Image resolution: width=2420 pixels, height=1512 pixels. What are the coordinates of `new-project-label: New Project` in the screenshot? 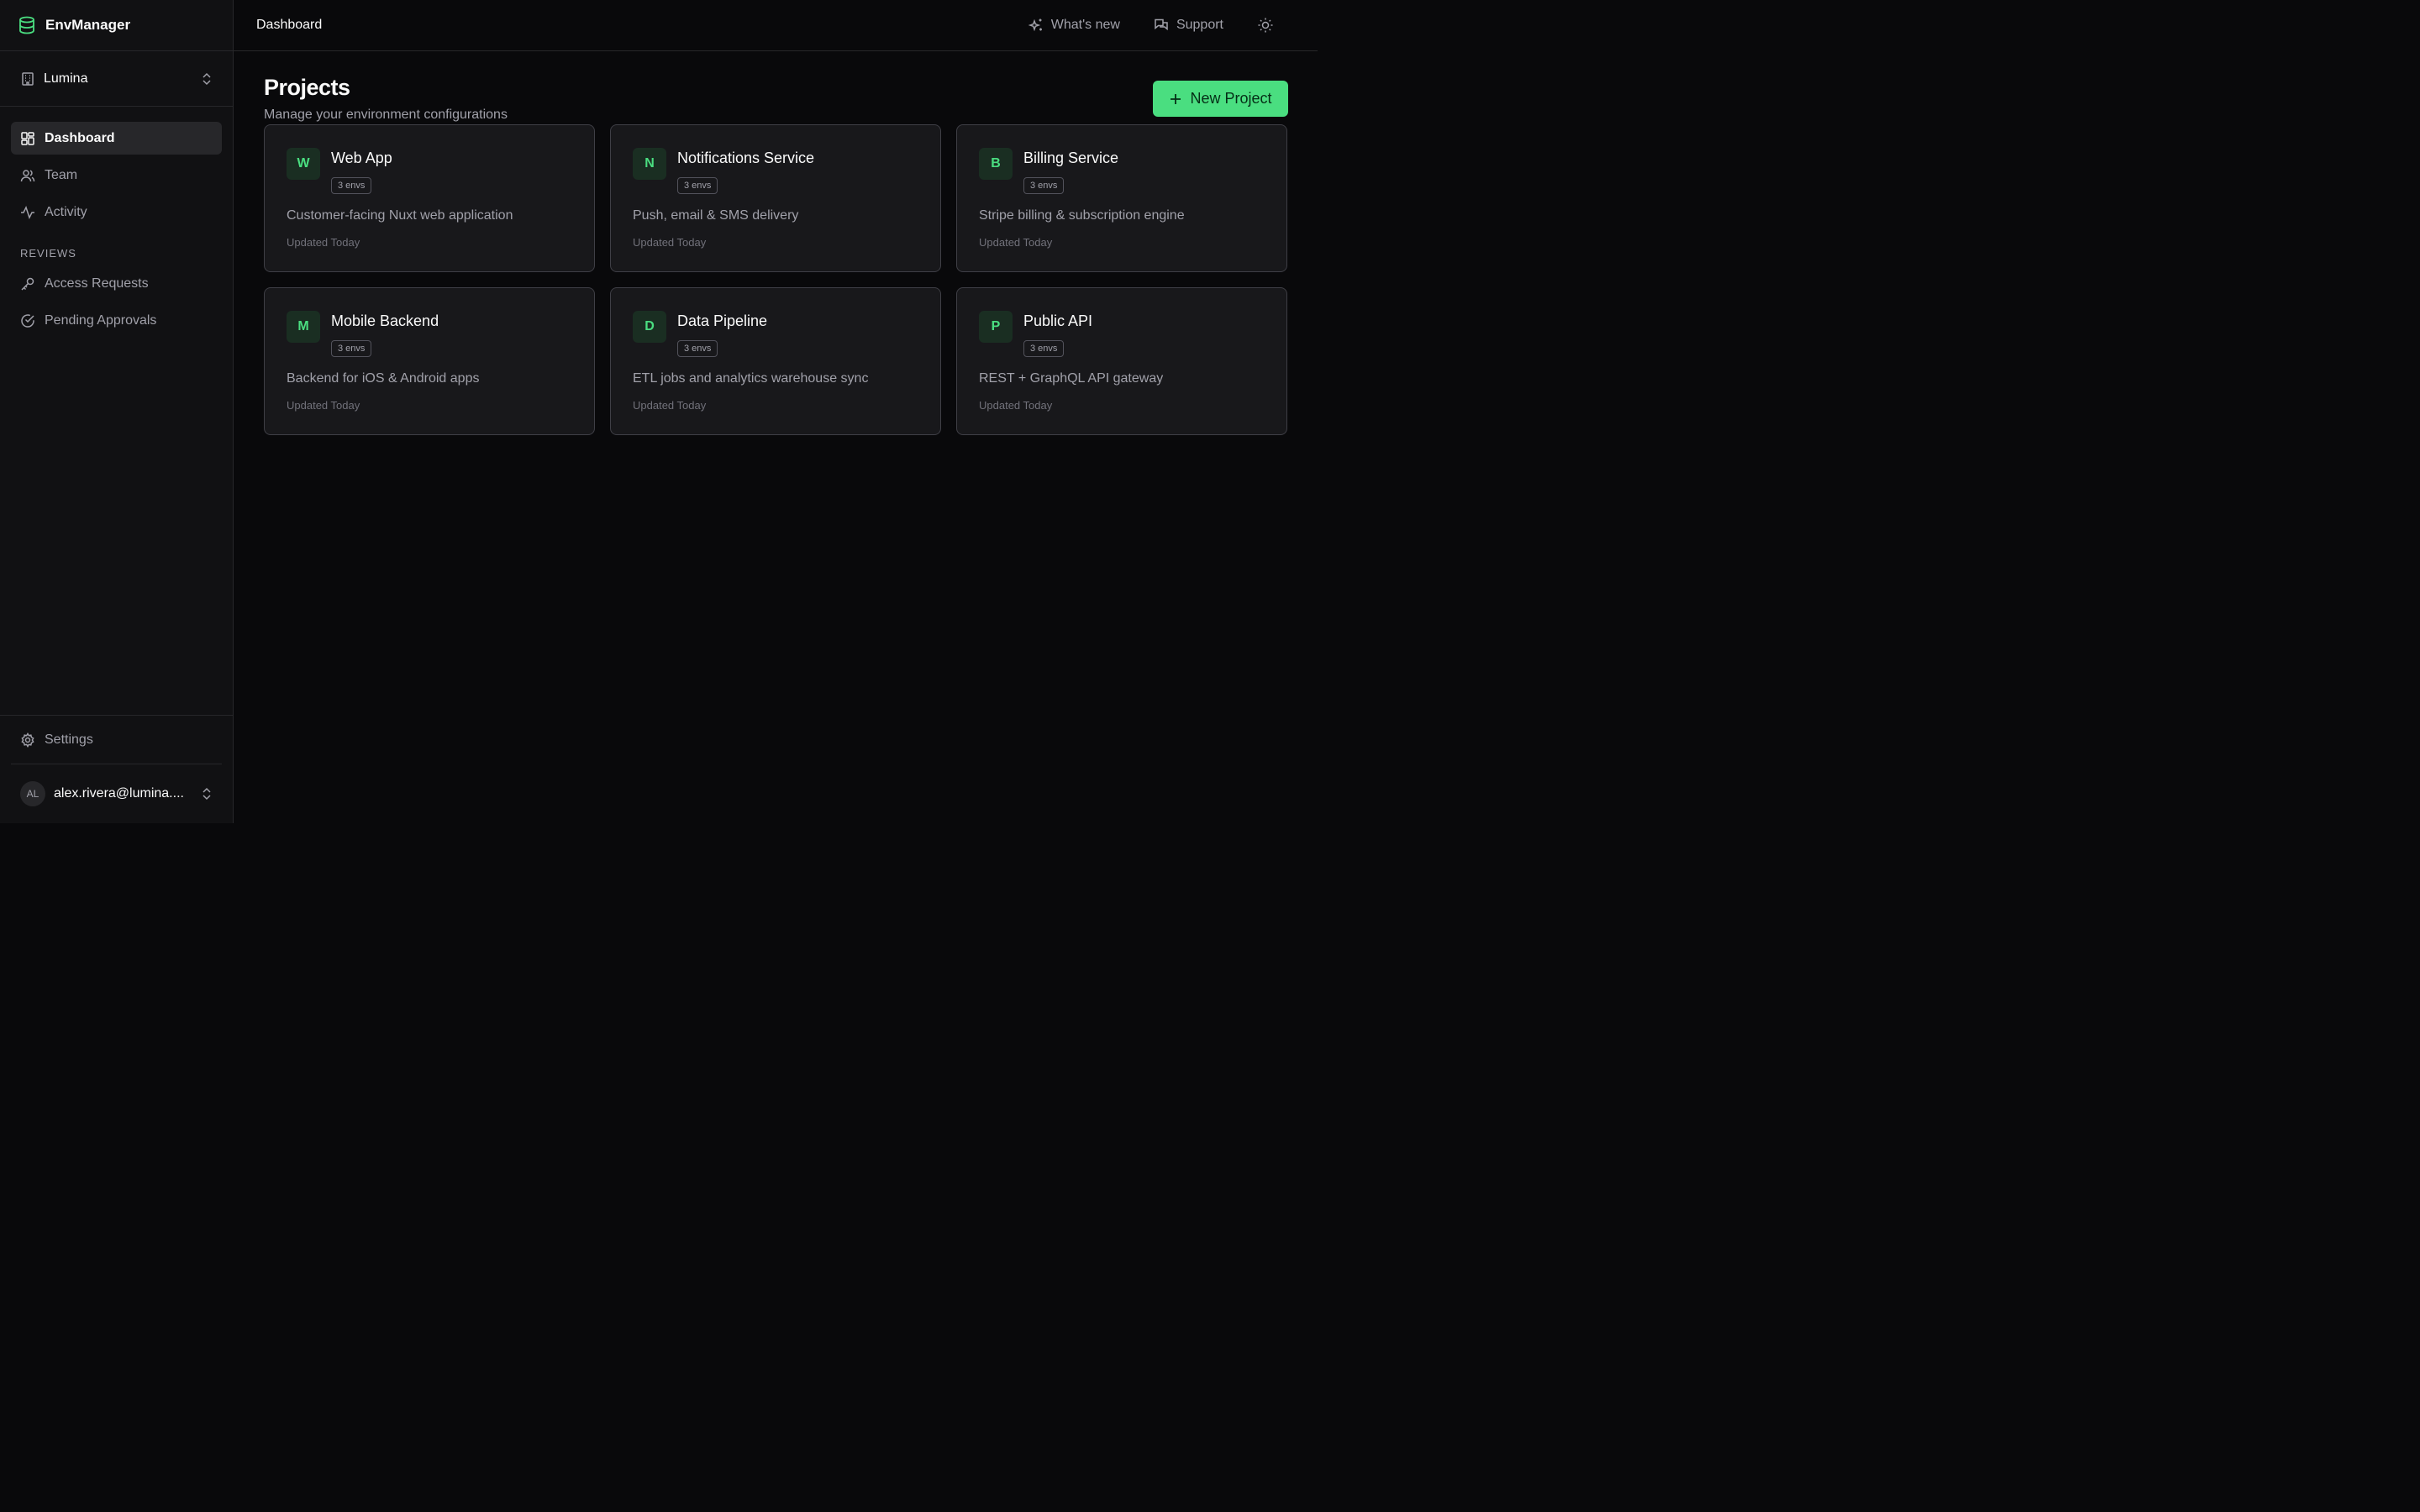 It's located at (1231, 98).